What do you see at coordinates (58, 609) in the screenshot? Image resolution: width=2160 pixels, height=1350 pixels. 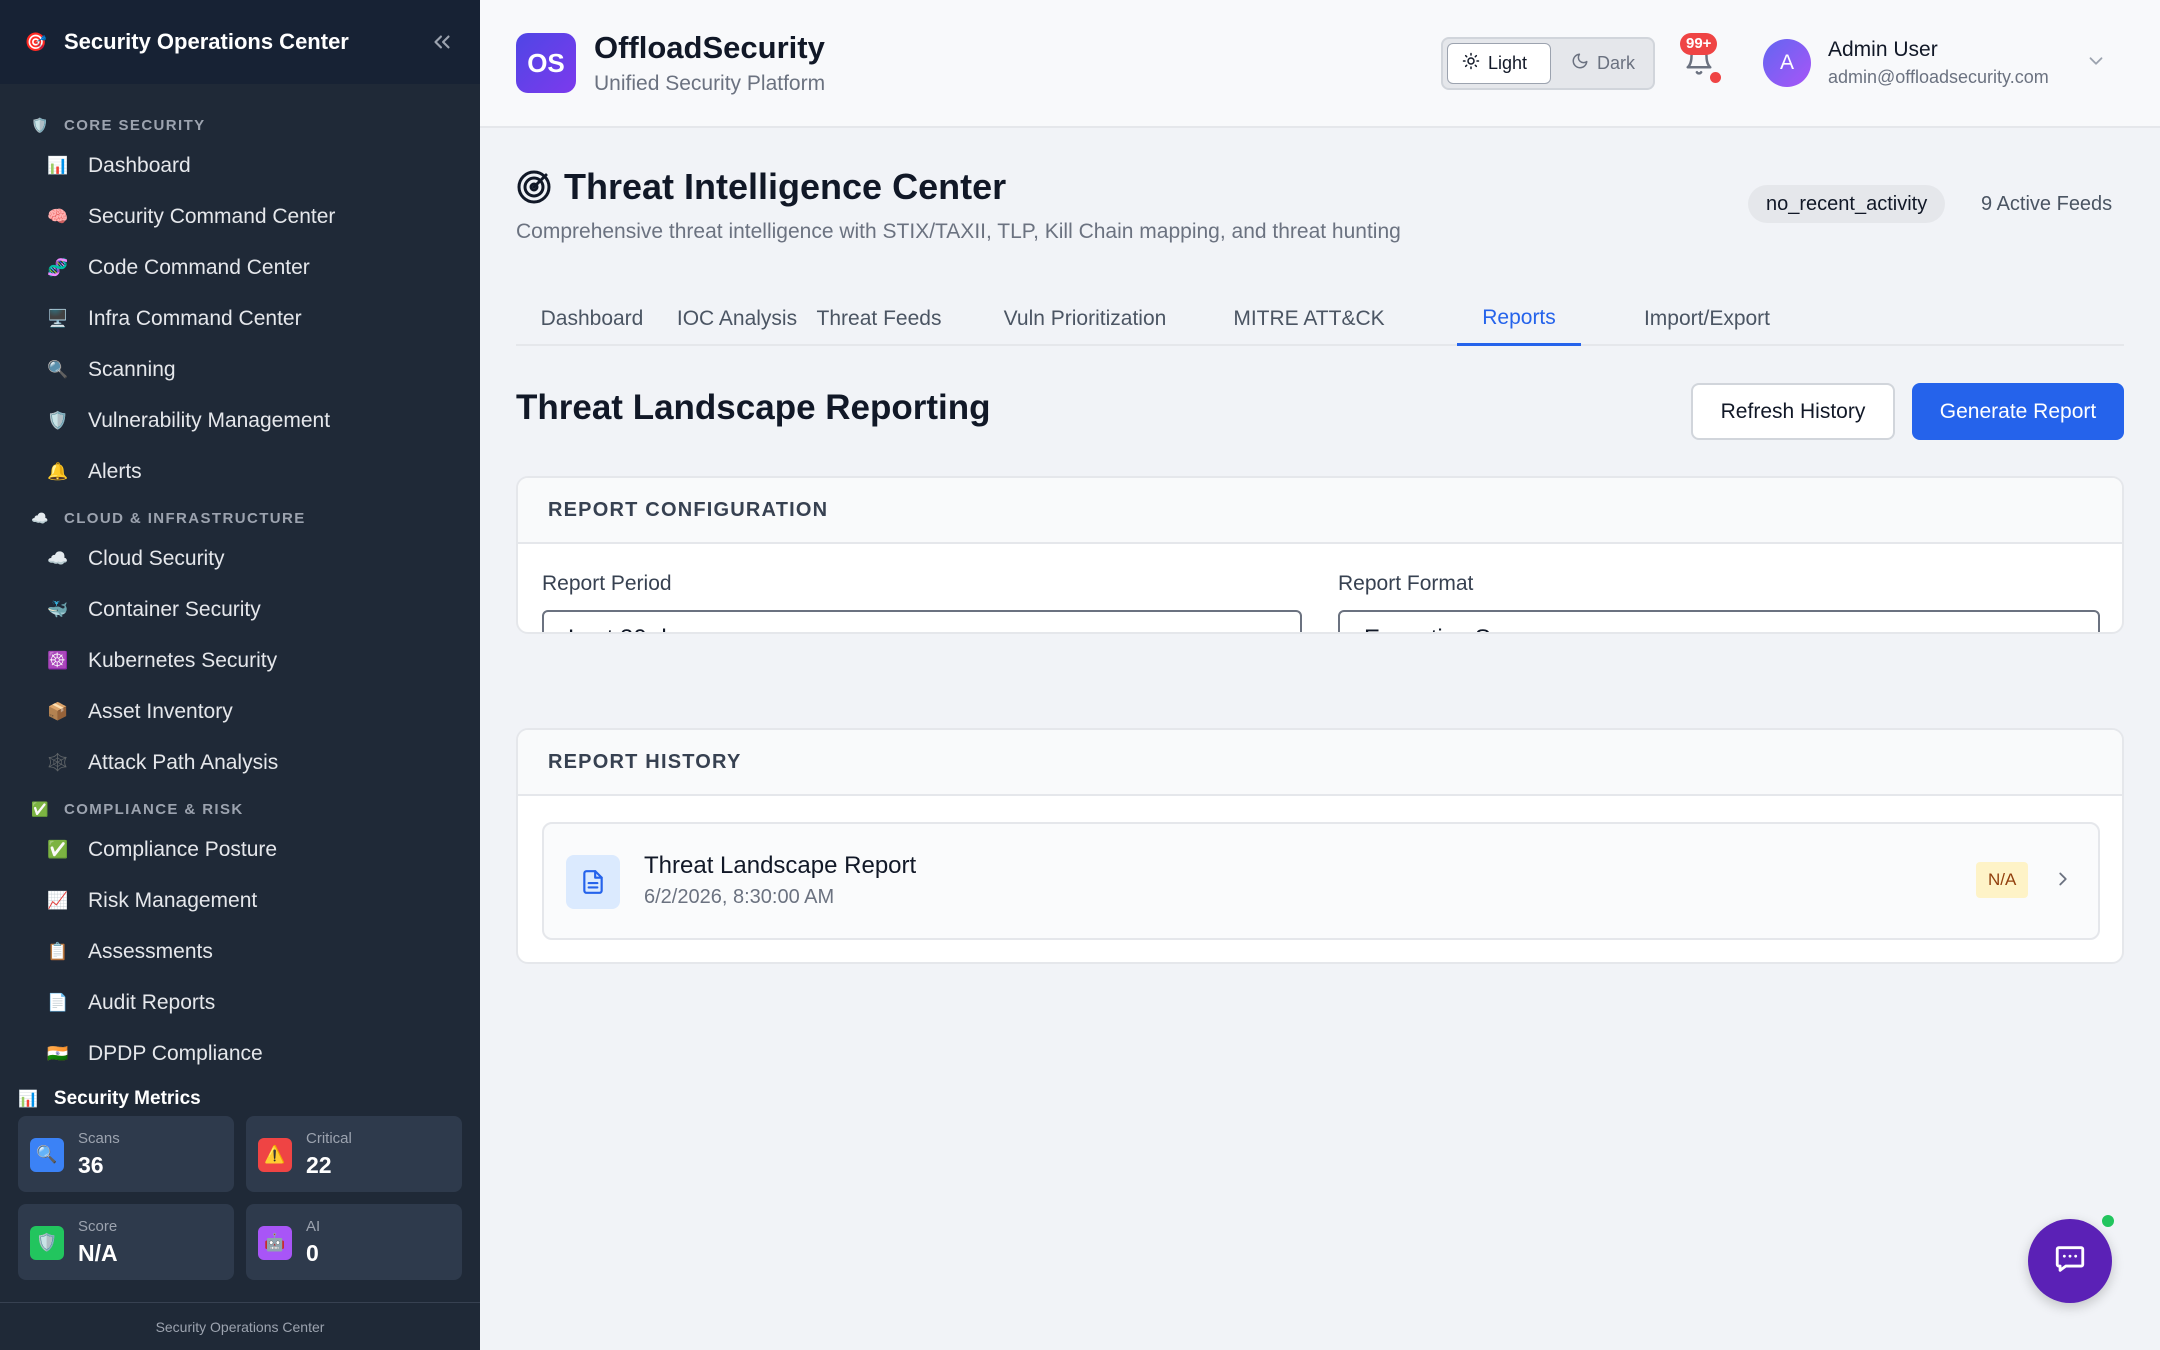 I see `nav-icon: 🐳` at bounding box center [58, 609].